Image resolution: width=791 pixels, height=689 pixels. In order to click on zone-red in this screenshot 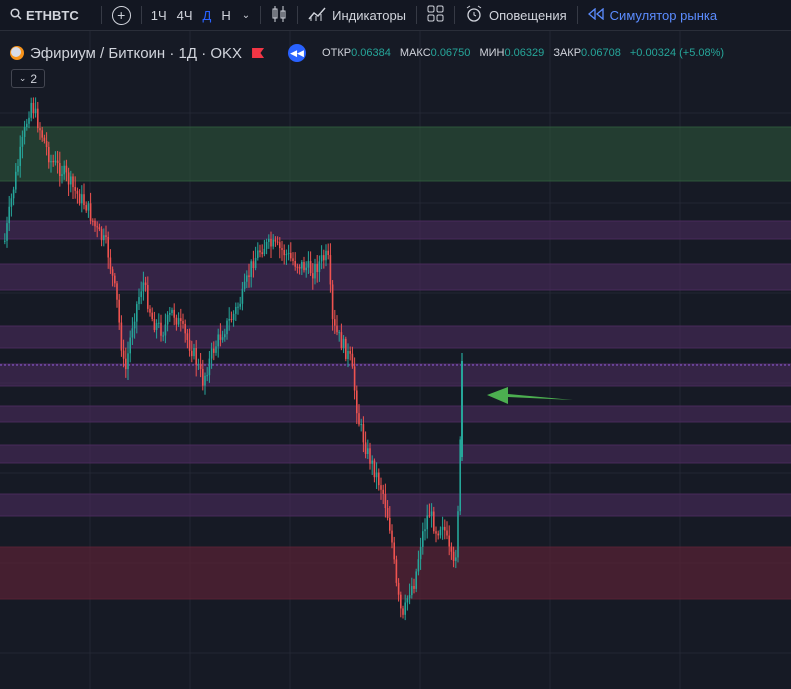, I will do `click(395, 573)`.